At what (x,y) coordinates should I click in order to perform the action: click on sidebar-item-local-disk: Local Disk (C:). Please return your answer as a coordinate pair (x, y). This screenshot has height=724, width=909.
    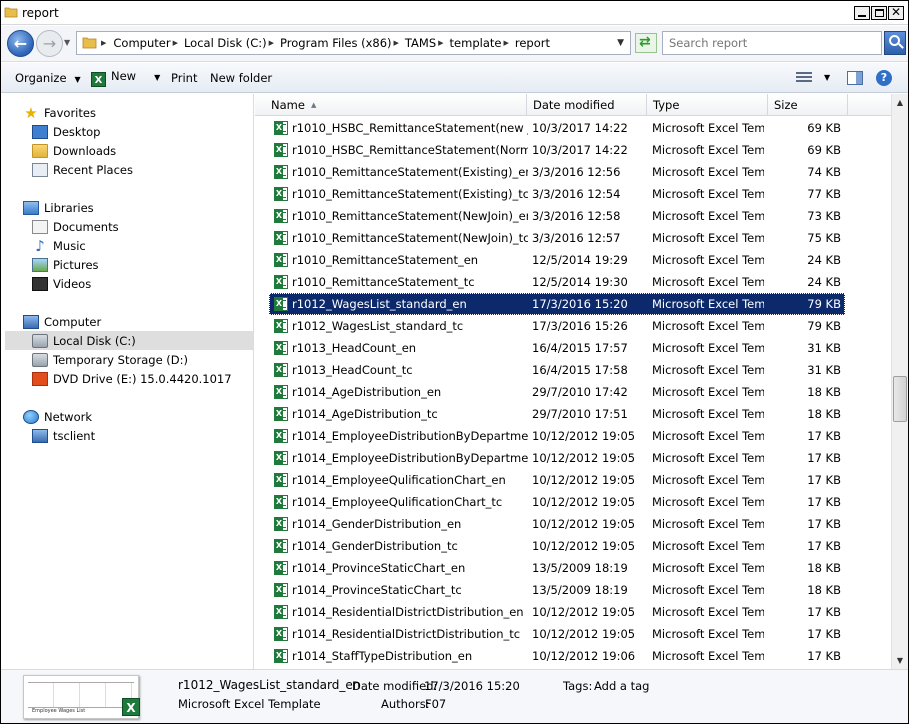
    Looking at the image, I should click on (129, 340).